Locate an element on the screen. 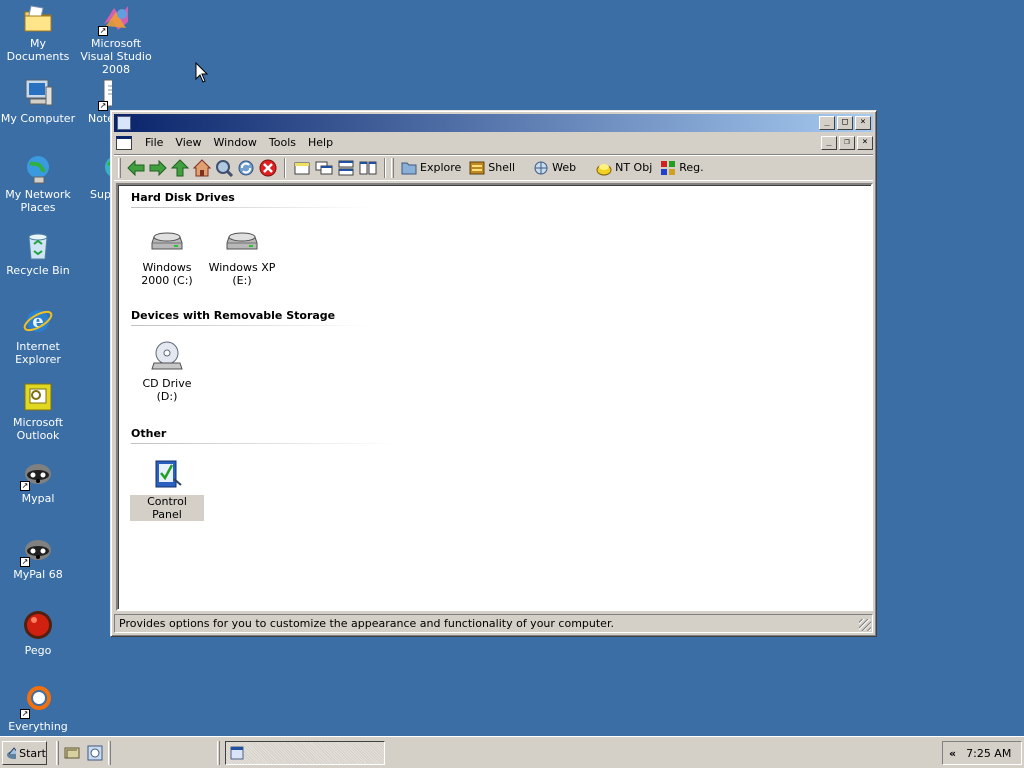  maximize-button: □ is located at coordinates (845, 123).